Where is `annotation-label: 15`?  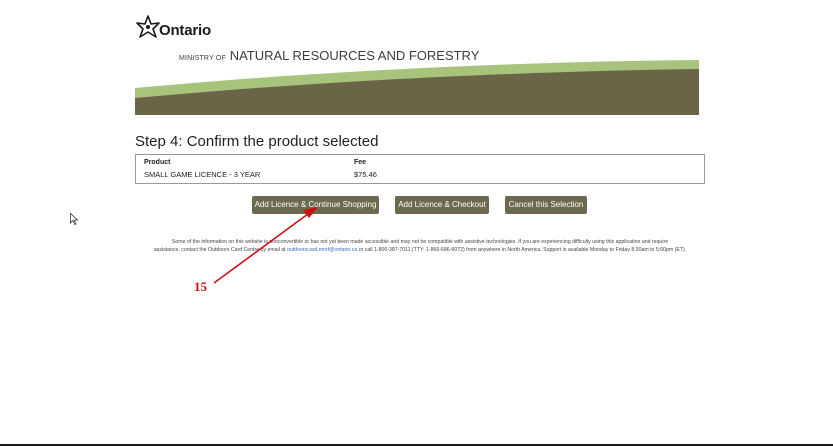
annotation-label: 15 is located at coordinates (200, 286).